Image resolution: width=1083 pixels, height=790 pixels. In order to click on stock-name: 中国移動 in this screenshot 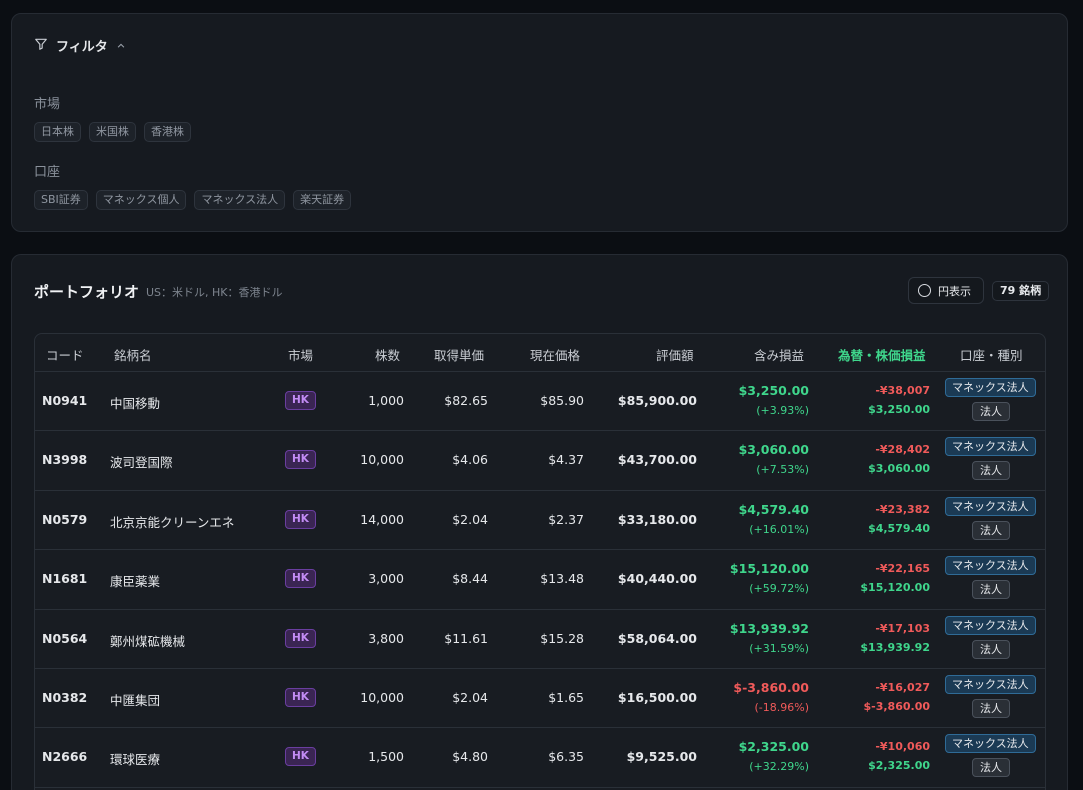, I will do `click(135, 403)`.